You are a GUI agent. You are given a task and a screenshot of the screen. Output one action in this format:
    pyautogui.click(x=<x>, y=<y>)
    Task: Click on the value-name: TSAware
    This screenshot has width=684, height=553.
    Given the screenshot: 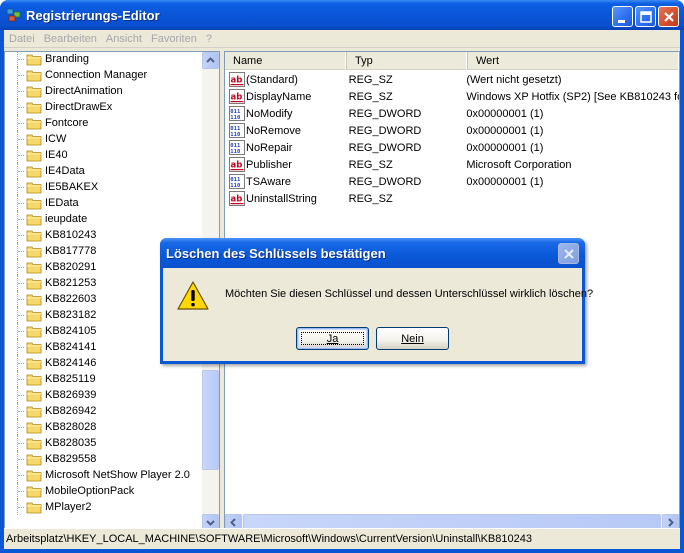 What is the action you would take?
    pyautogui.click(x=269, y=181)
    